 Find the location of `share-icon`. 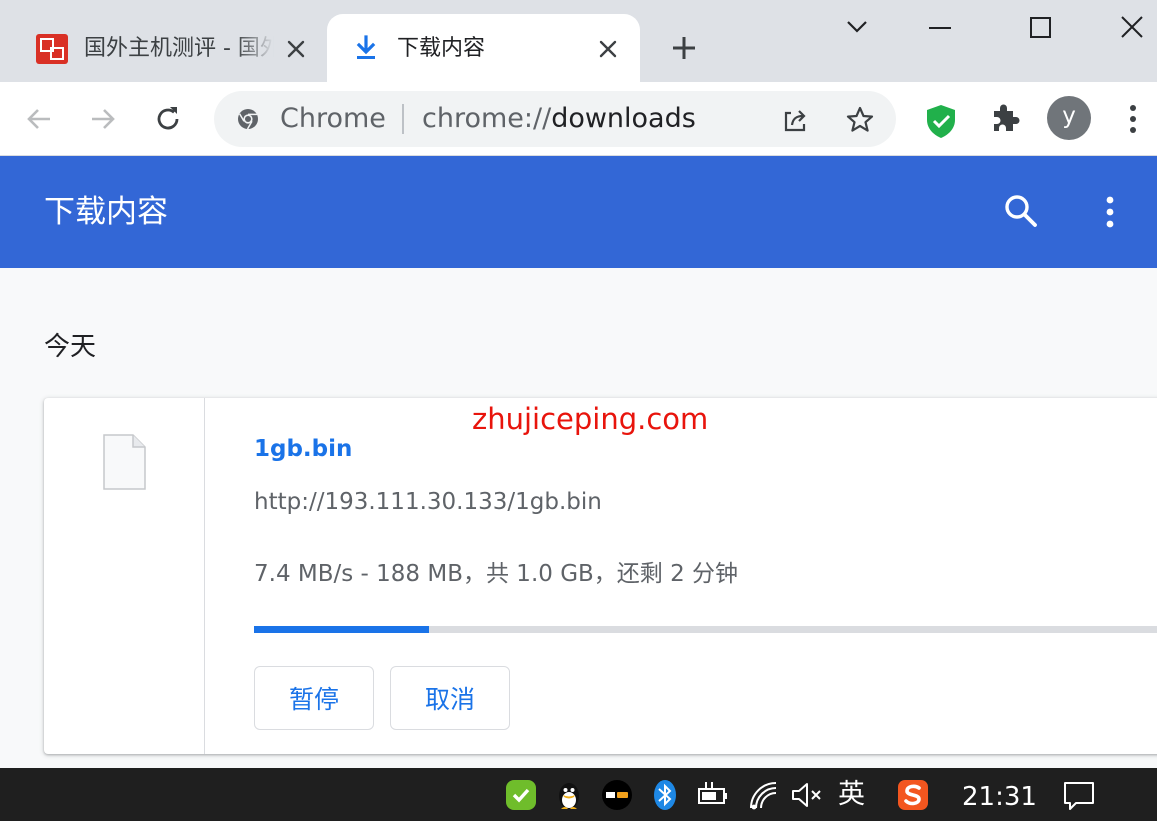

share-icon is located at coordinates (795, 120).